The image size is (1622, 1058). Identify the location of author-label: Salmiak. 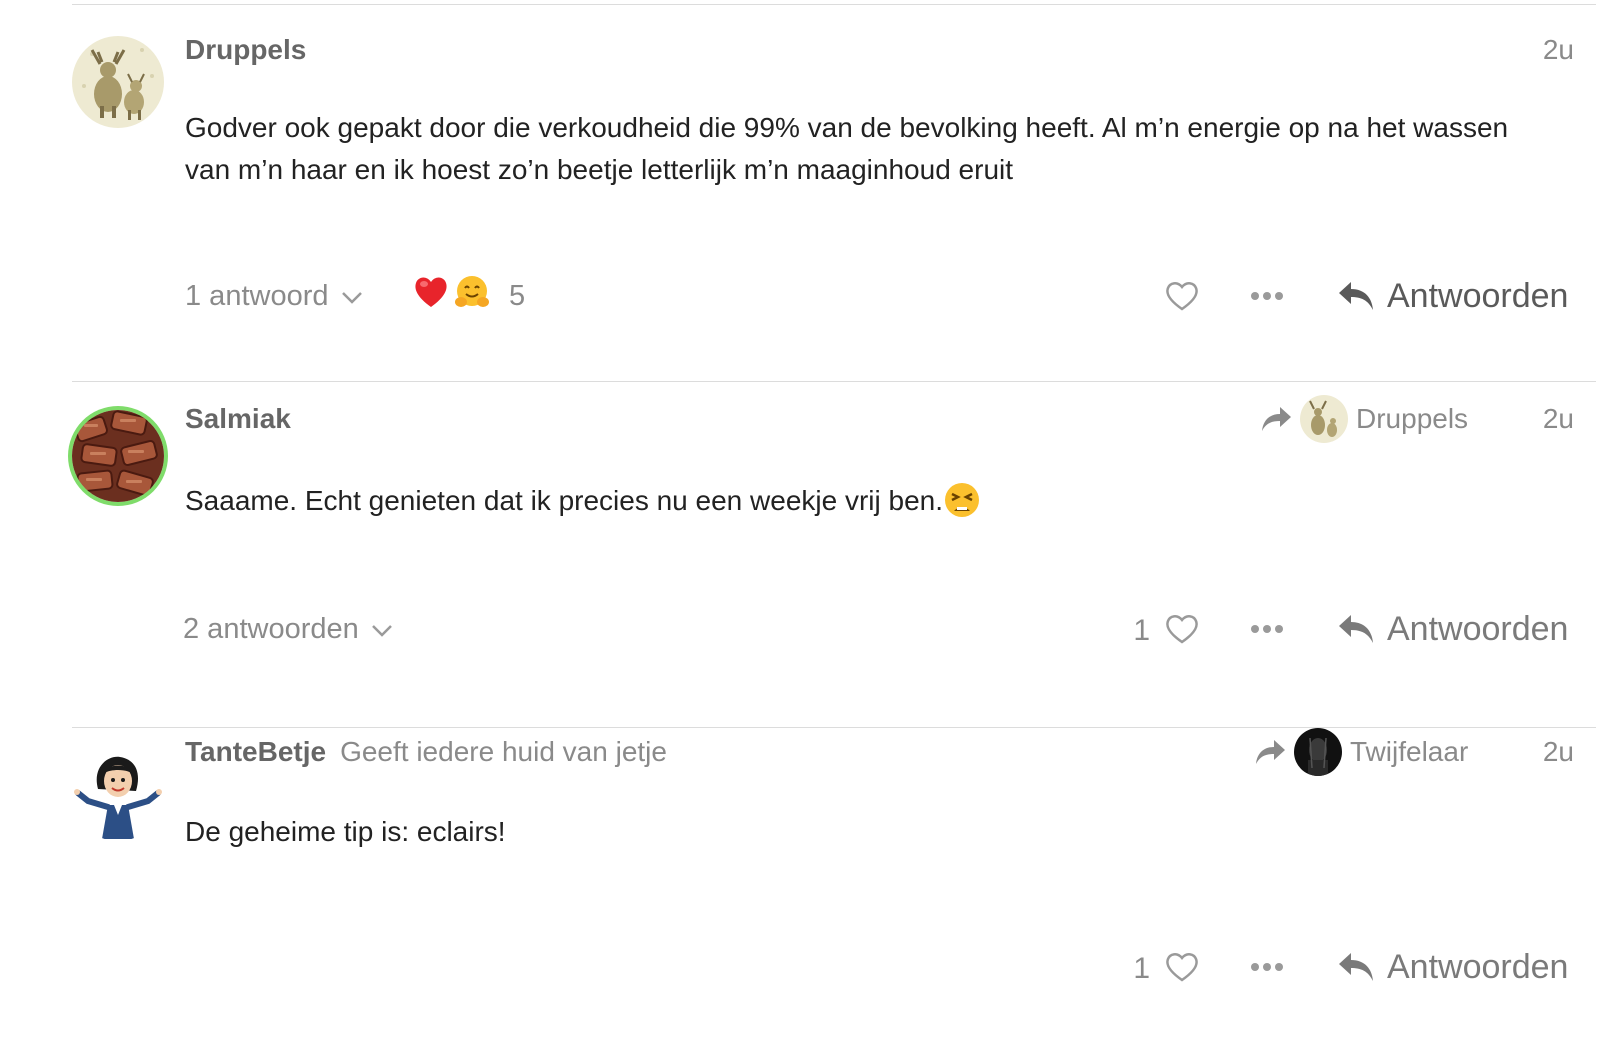
(238, 418).